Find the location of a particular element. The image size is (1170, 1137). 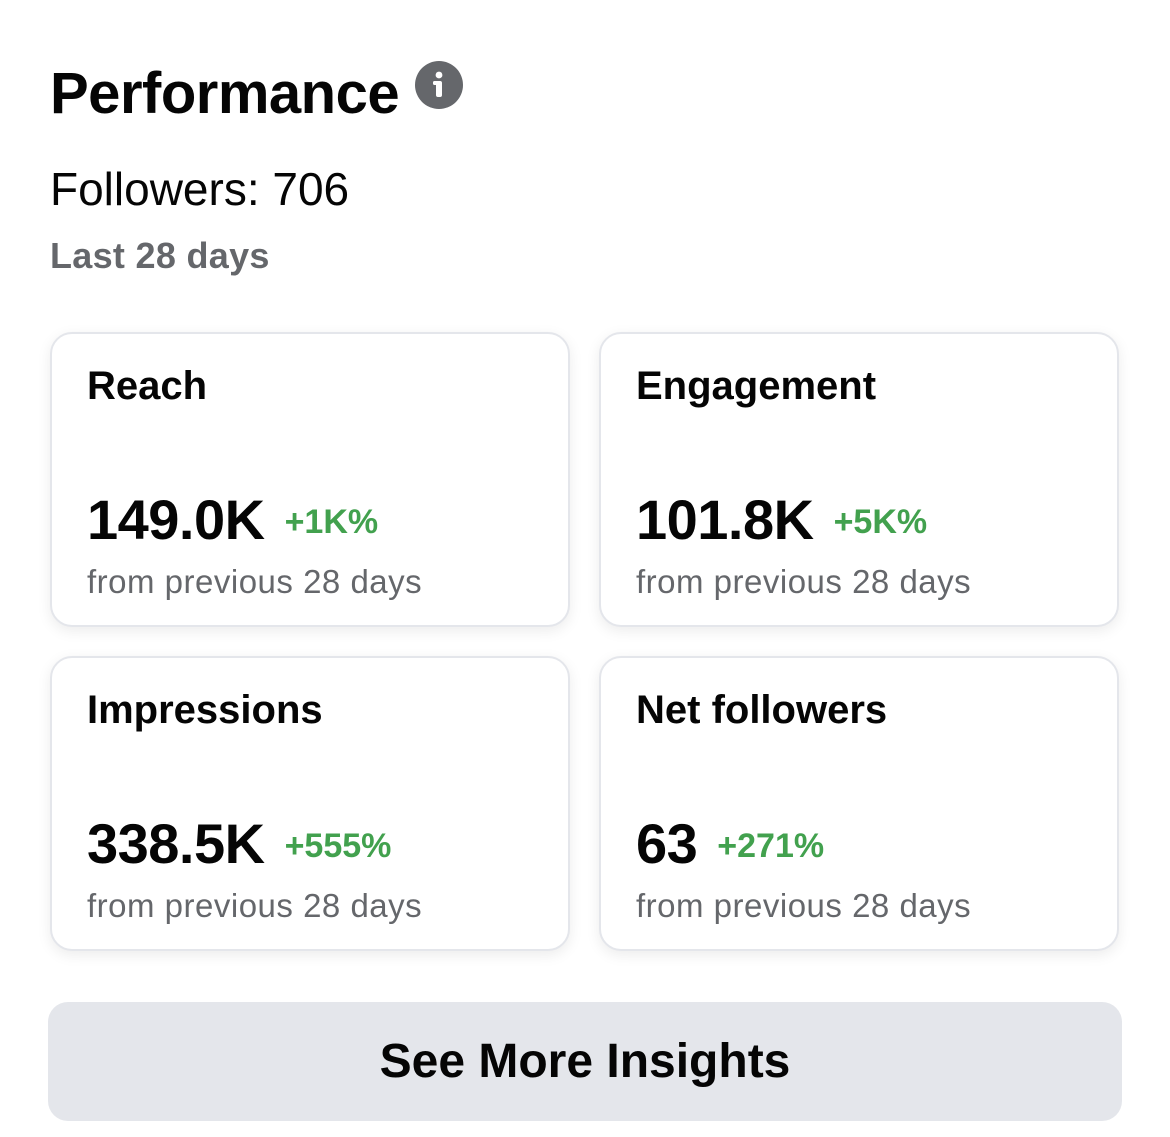

see-more-insights-button: See More Insights is located at coordinates (585, 1061).